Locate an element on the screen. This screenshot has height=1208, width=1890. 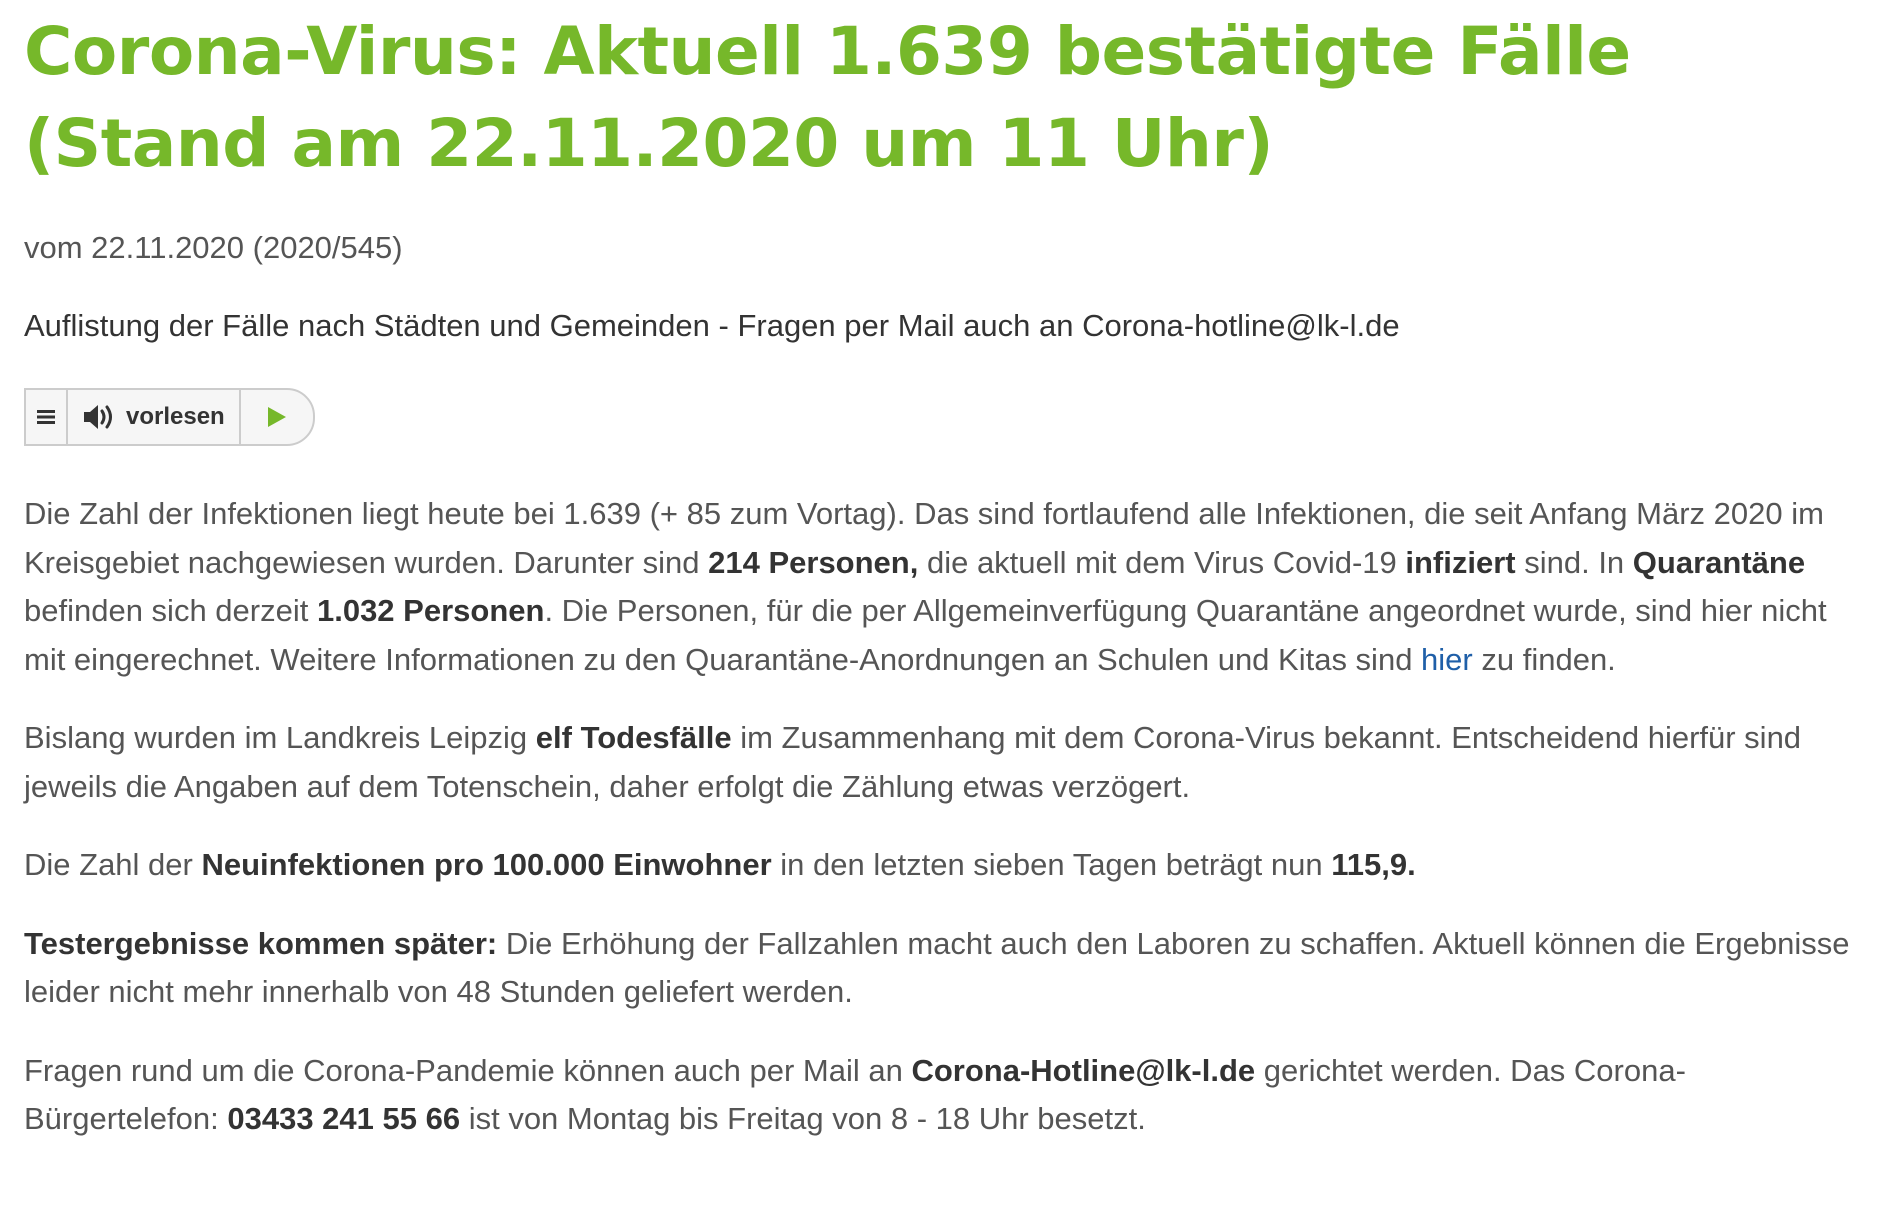
text: Bislang wurden im Landkreis Leipzig is located at coordinates (280, 737).